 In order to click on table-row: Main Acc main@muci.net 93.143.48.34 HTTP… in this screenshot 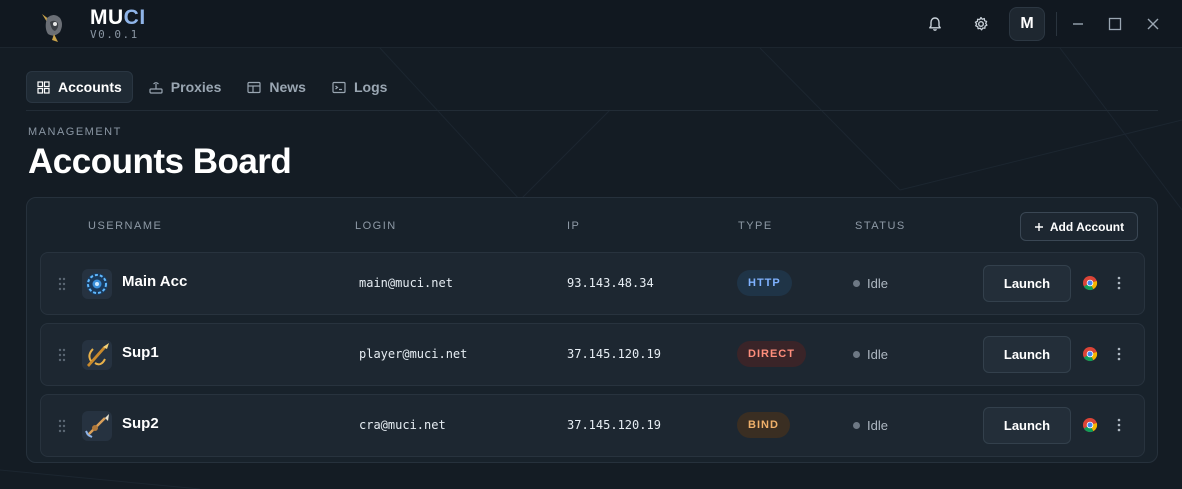, I will do `click(592, 283)`.